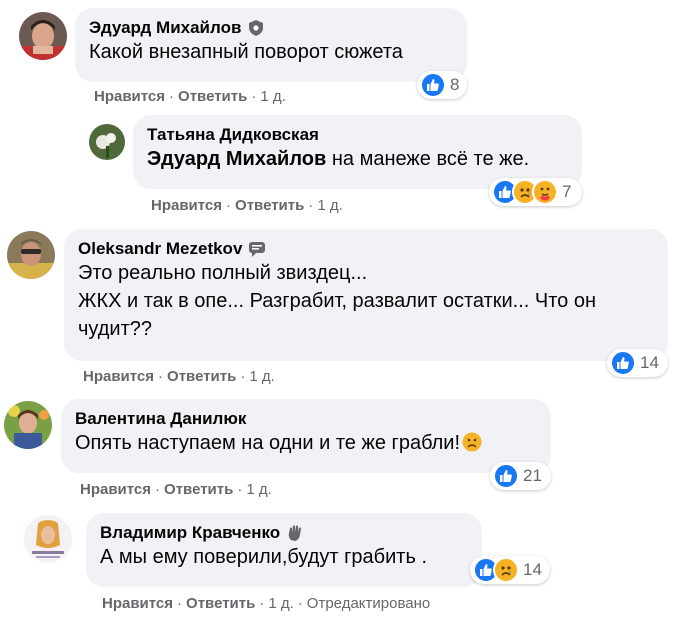  Describe the element at coordinates (567, 191) in the screenshot. I see `reaction-count: 7` at that location.